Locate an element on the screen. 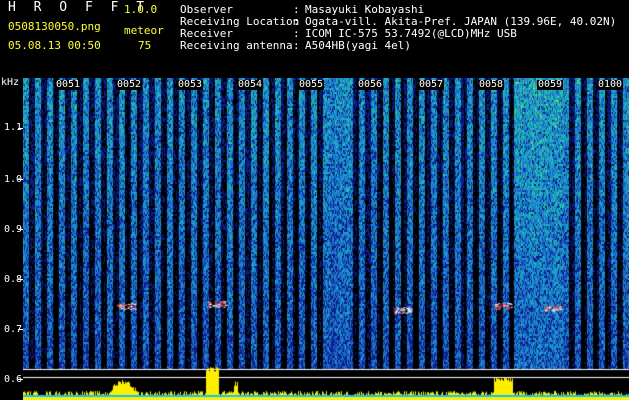 The width and height of the screenshot is (629, 400). freq-tick-label: 0.7 is located at coordinates (12, 329).